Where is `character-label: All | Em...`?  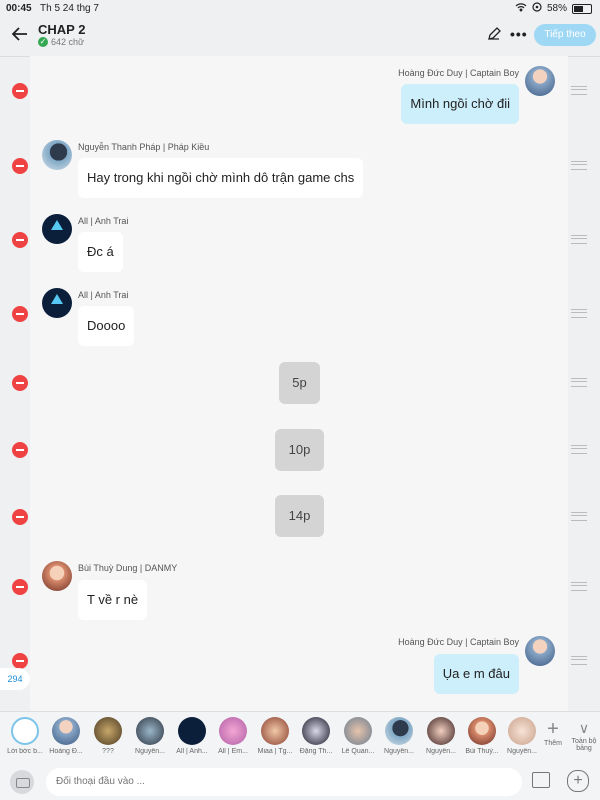 character-label: All | Em... is located at coordinates (233, 751).